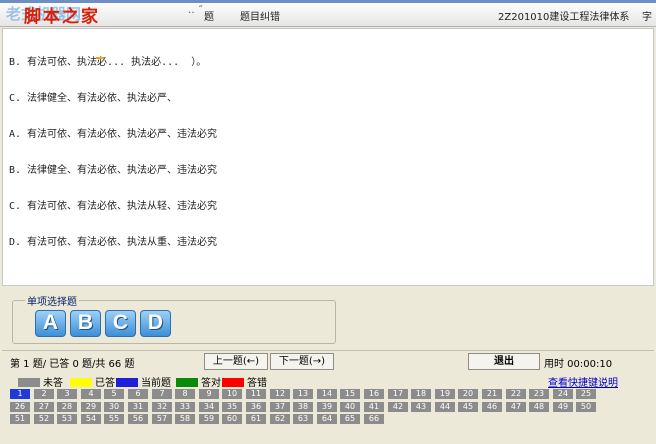 The width and height of the screenshot is (656, 444). Describe the element at coordinates (138, 419) in the screenshot. I see `question-number-56: 56` at that location.